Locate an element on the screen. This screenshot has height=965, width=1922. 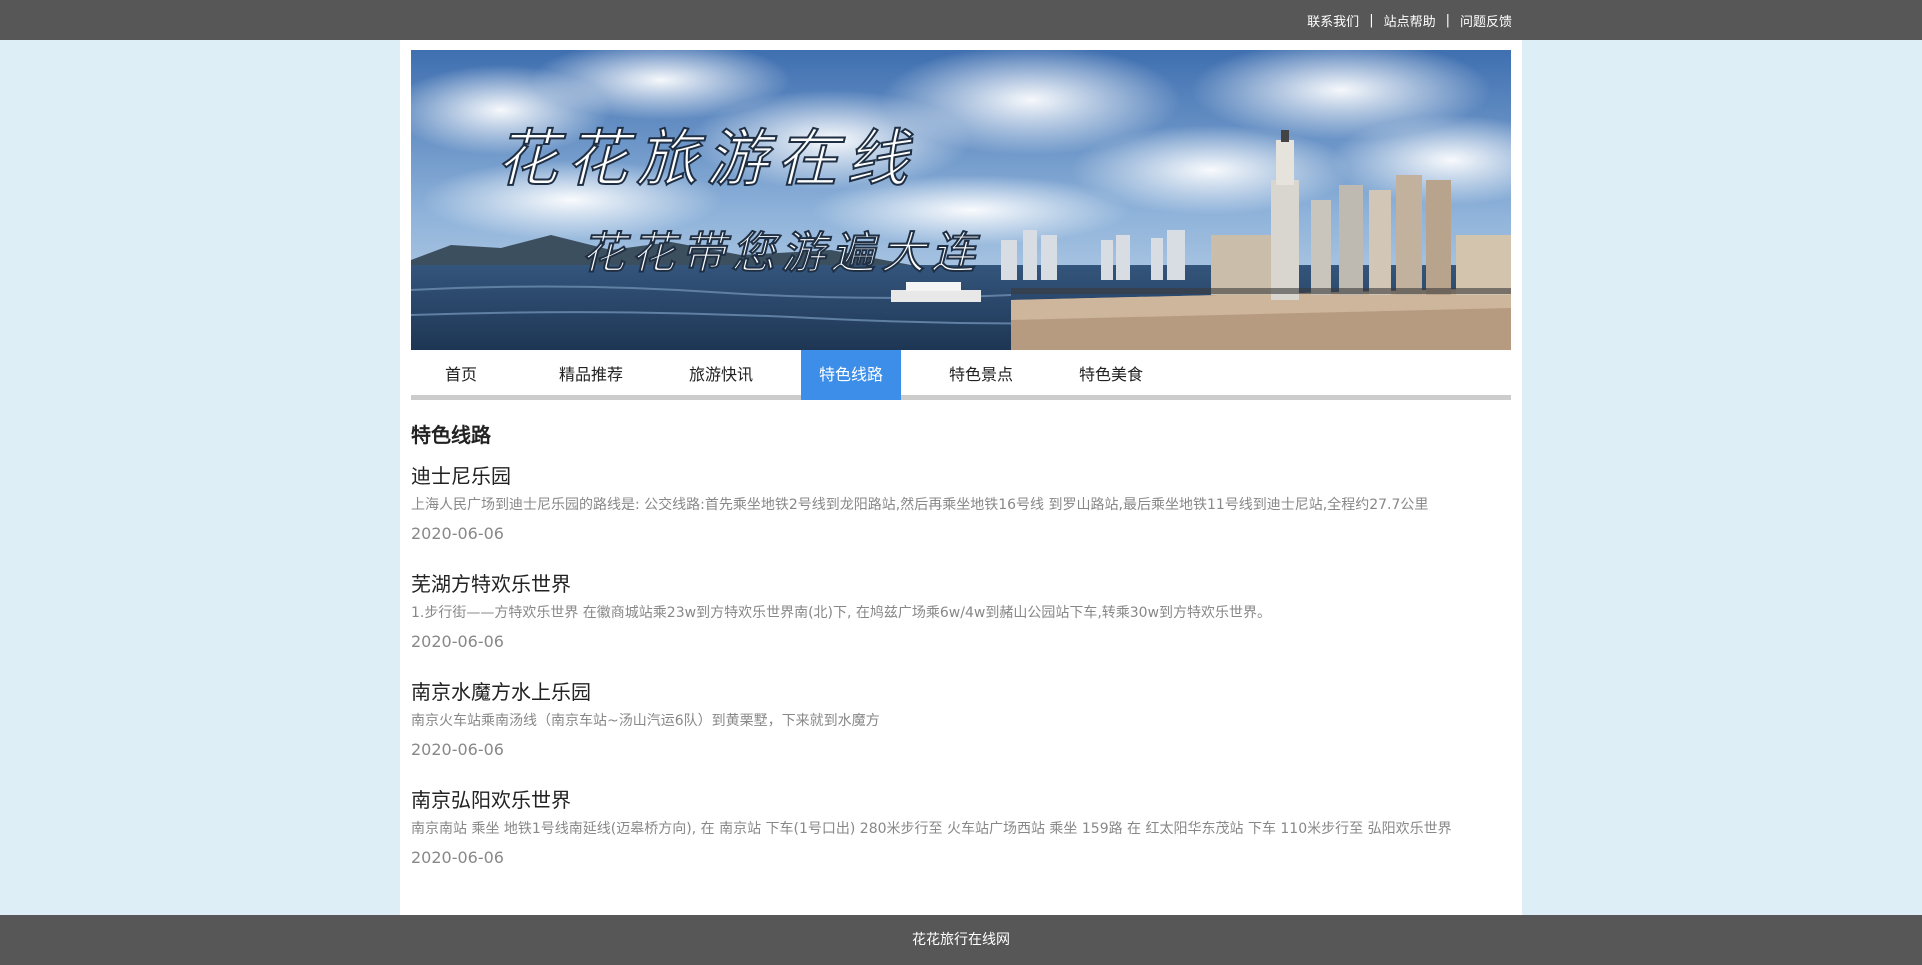
top-links: 联系我们 | 站点帮助 | 问题反馈 is located at coordinates (1409, 20).